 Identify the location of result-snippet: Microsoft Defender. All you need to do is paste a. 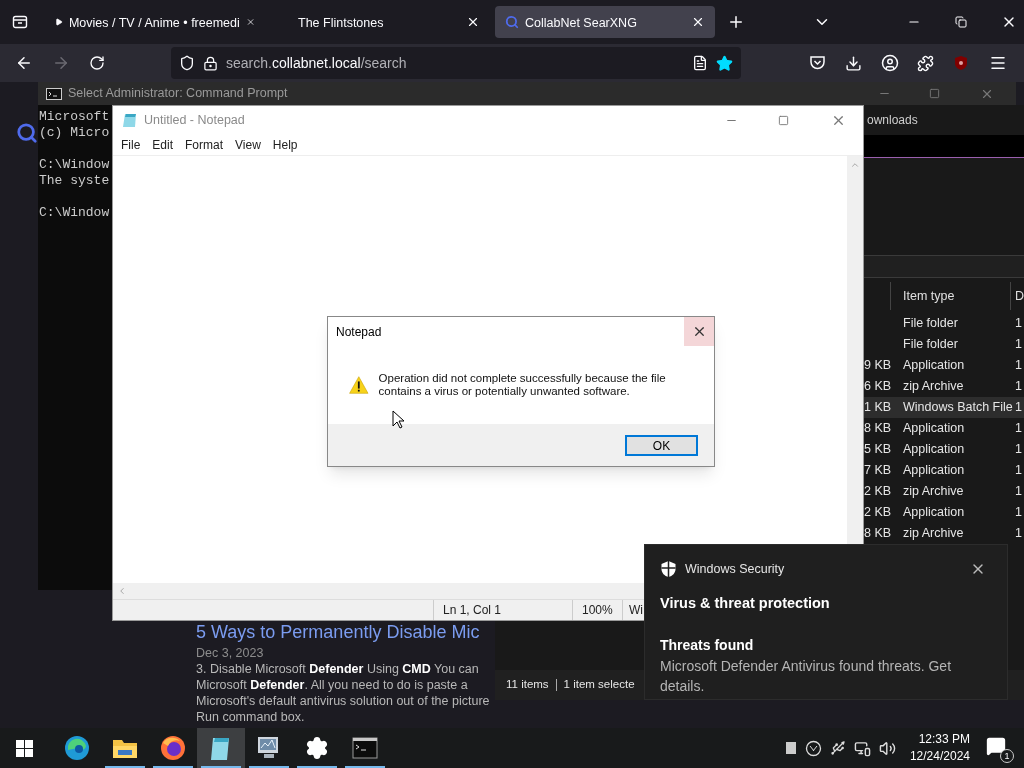
(332, 685).